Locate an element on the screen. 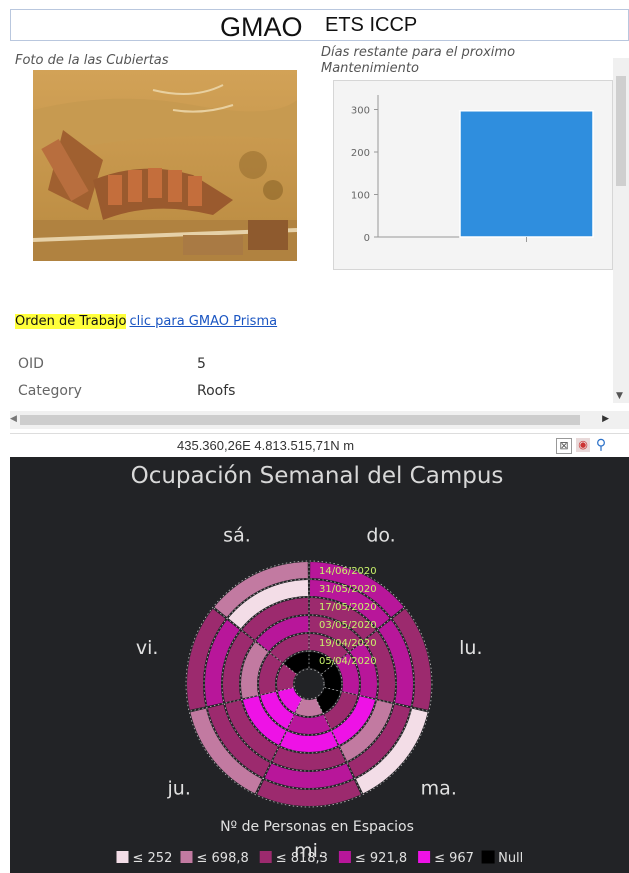 The height and width of the screenshot is (873, 629). work-order-label: Orden de Trabajo is located at coordinates (71, 321).